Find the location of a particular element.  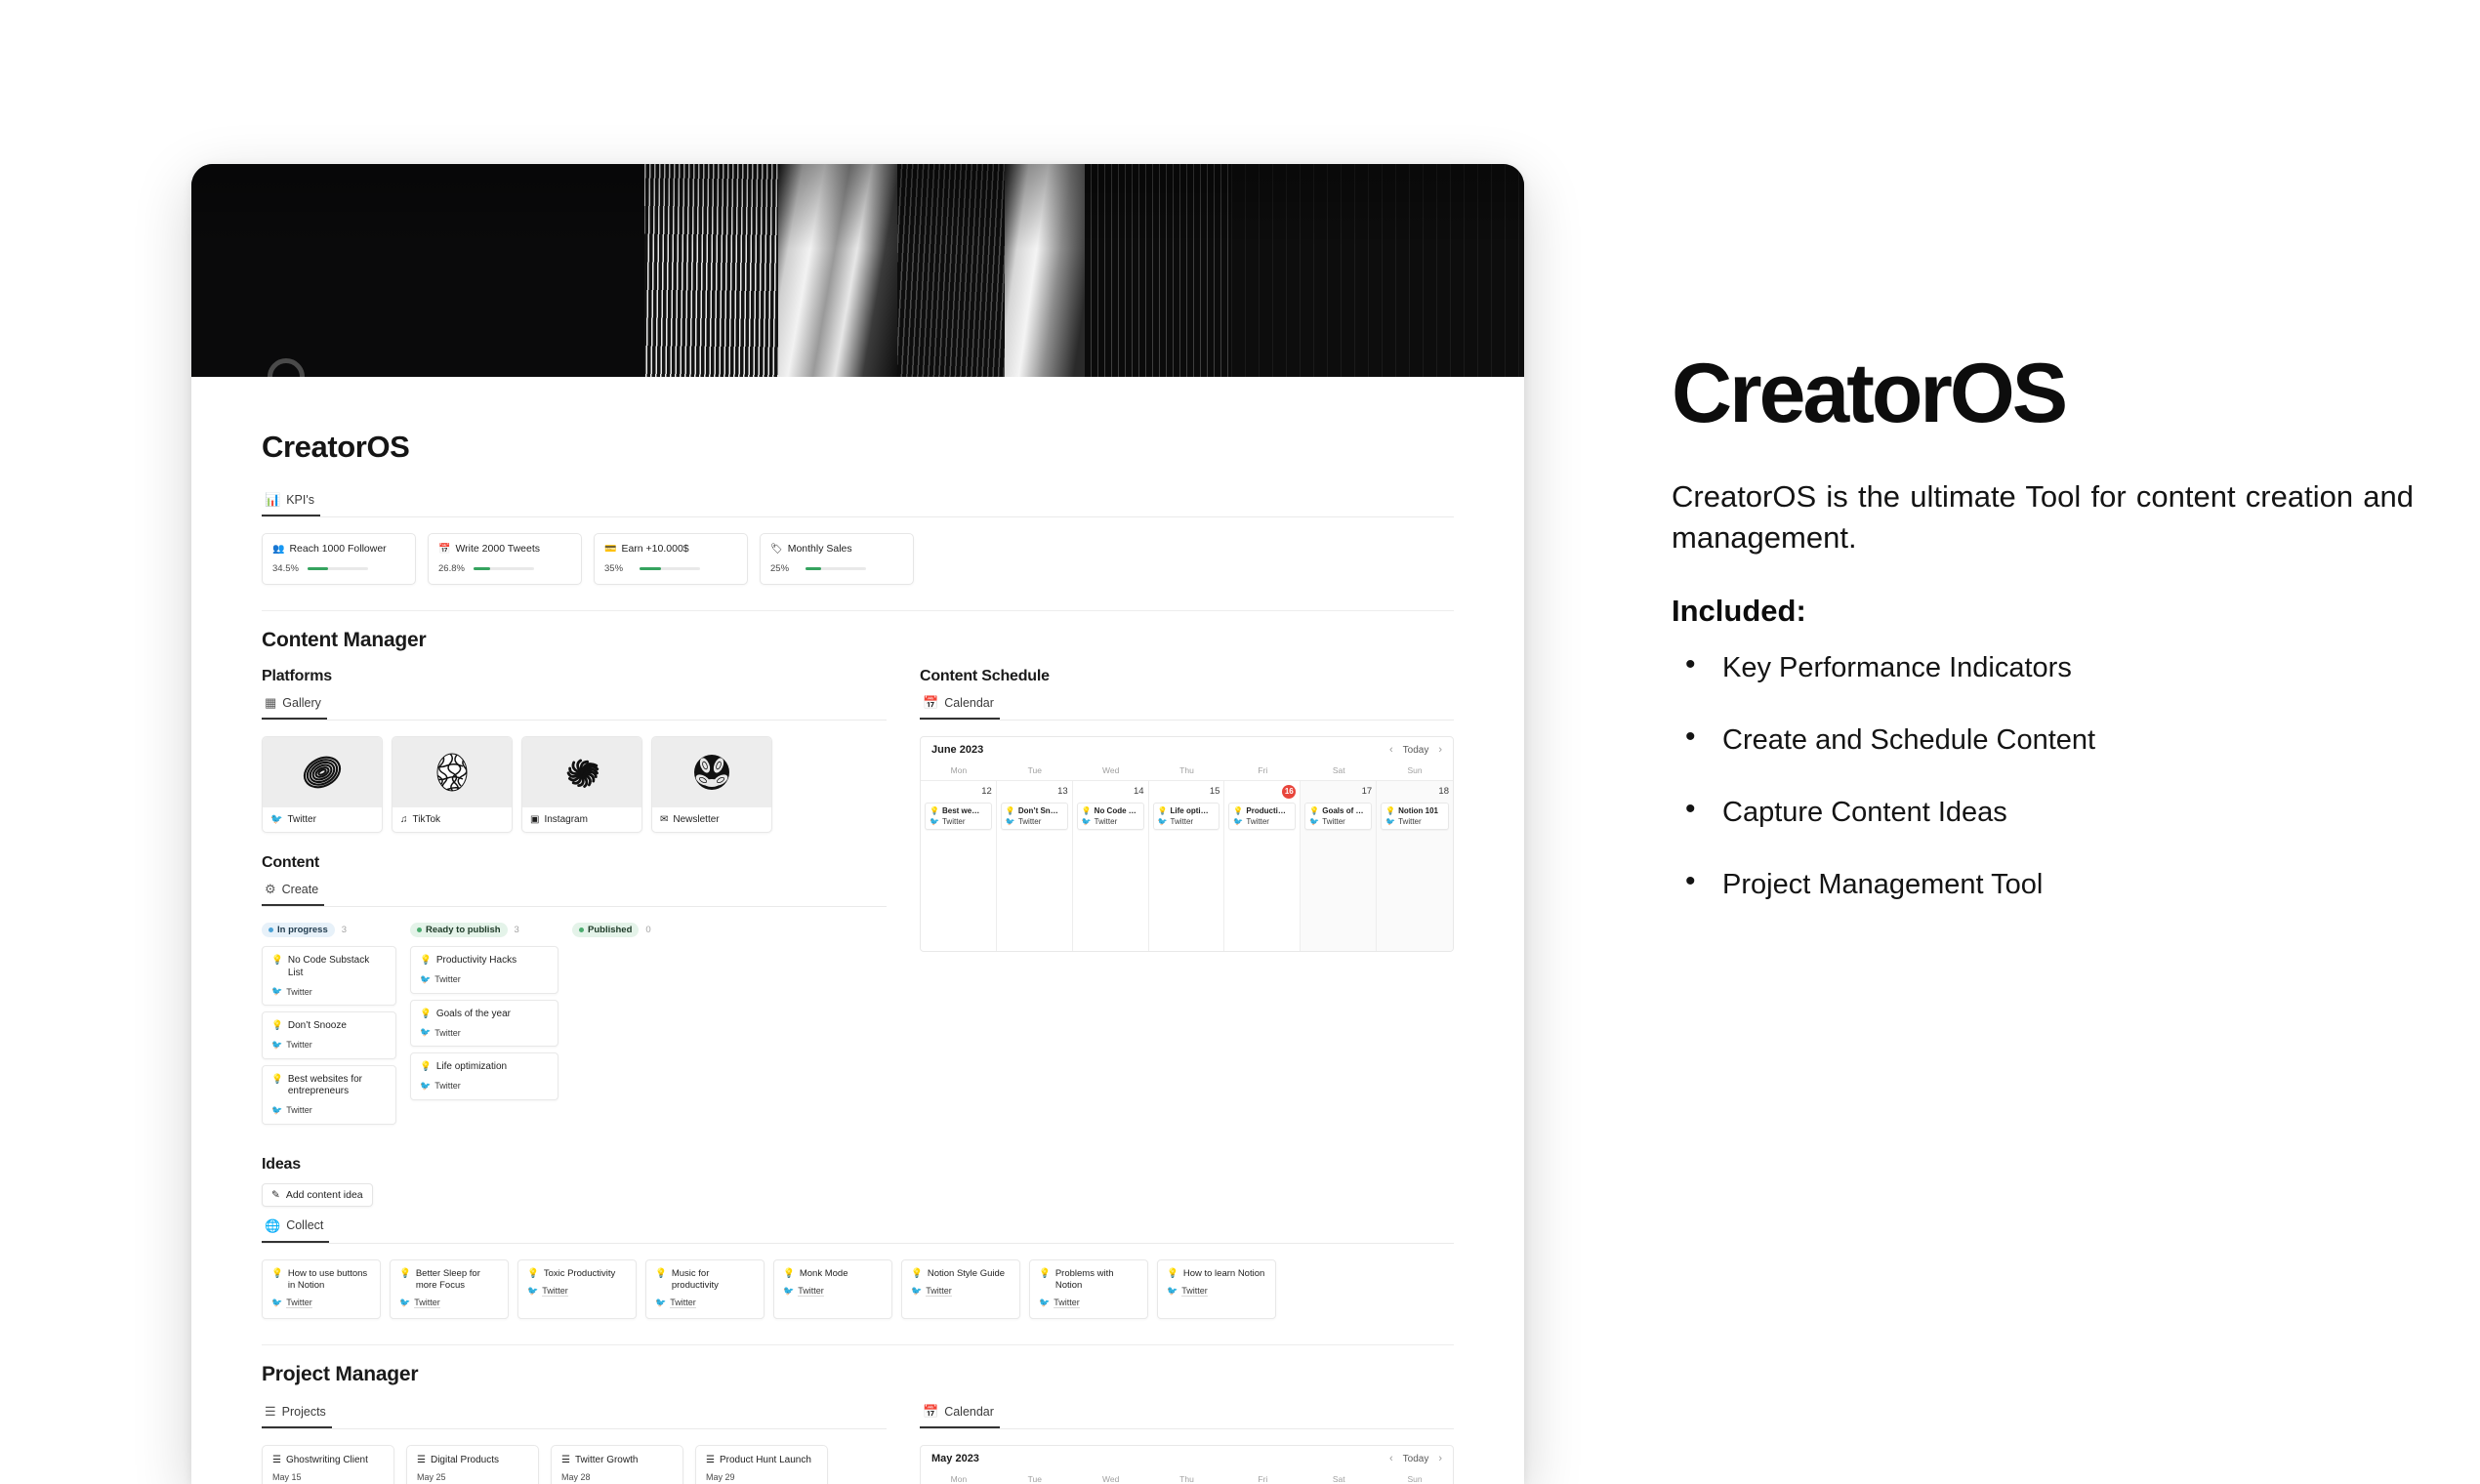

idea-card: 💡 Notion Style Guide 🐦 Twitter is located at coordinates (960, 1289).